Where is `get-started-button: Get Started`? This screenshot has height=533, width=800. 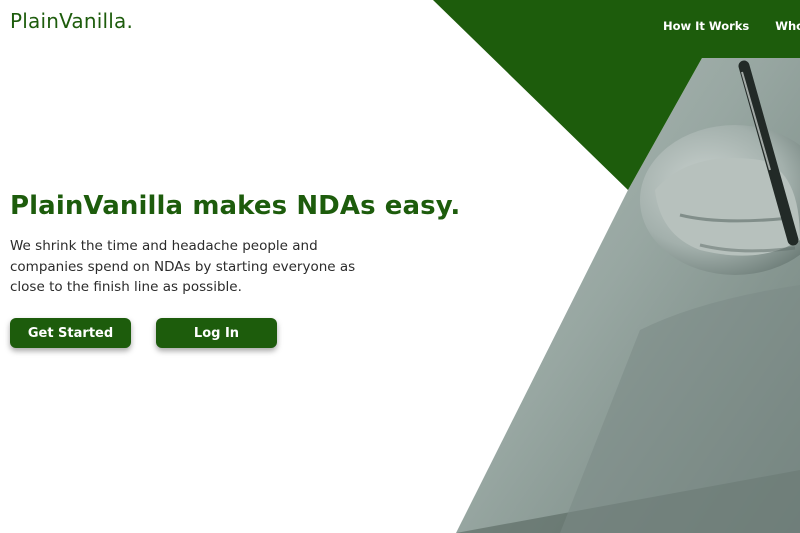 get-started-button: Get Started is located at coordinates (70, 333).